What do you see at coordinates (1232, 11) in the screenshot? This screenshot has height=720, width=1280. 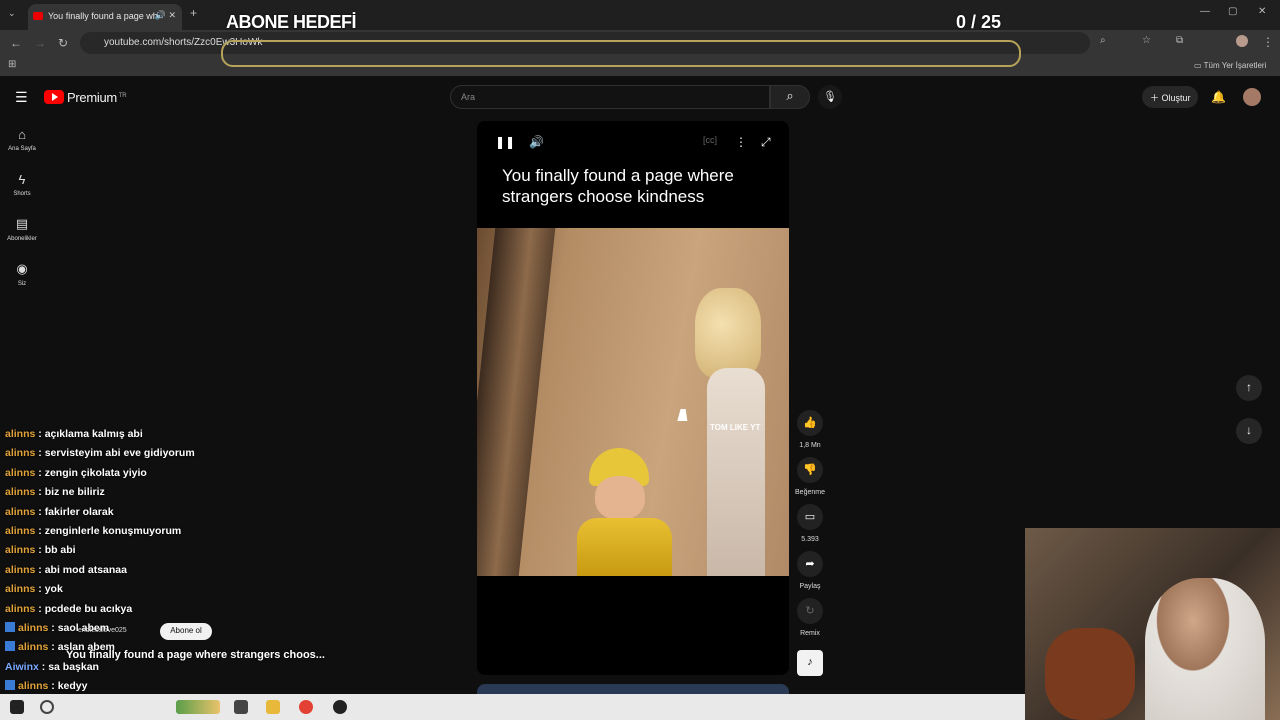 I see `maximize-icon: ▢` at bounding box center [1232, 11].